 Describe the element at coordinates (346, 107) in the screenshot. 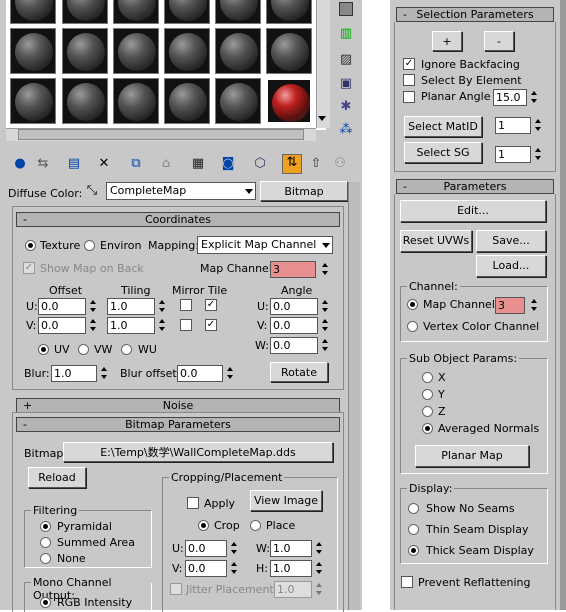

I see `video-color-check-icon: ✱` at that location.